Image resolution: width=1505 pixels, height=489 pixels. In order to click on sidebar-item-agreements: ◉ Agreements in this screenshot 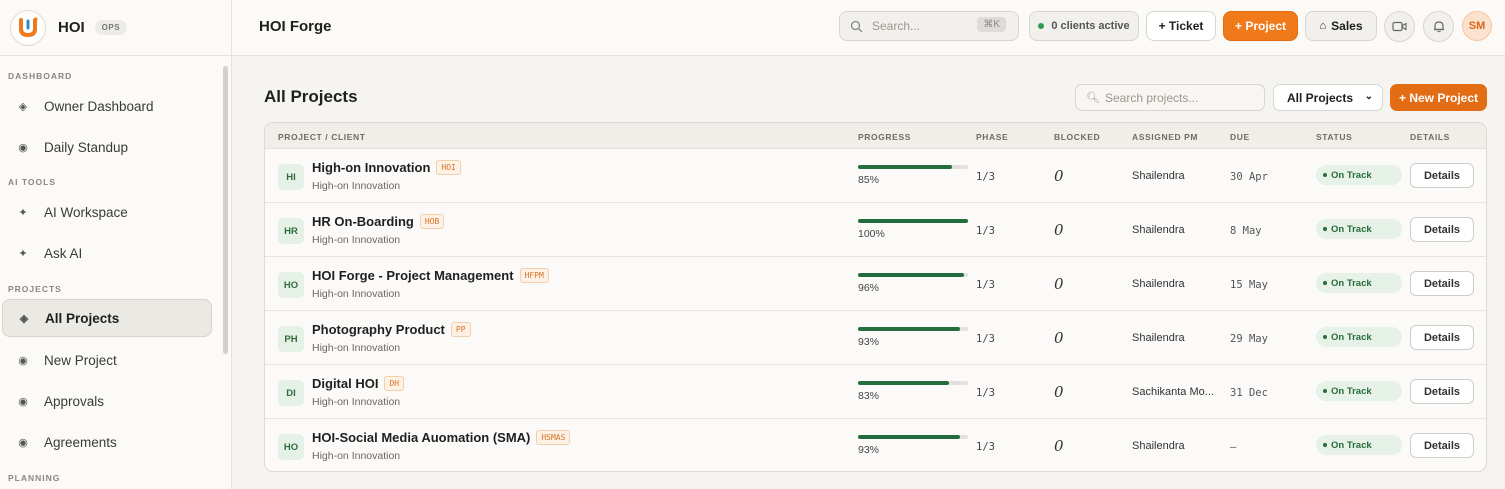, I will do `click(107, 442)`.